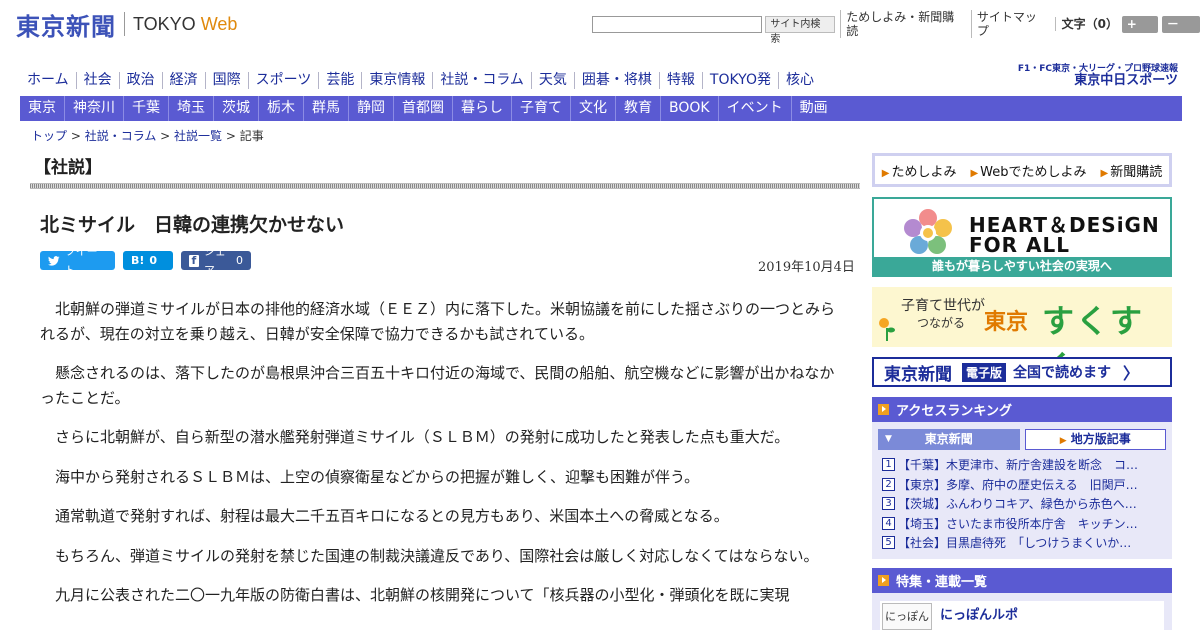  Describe the element at coordinates (903, 24) in the screenshot. I see `header-link-trial-subscribe: ためしよみ・新聞購読` at that location.